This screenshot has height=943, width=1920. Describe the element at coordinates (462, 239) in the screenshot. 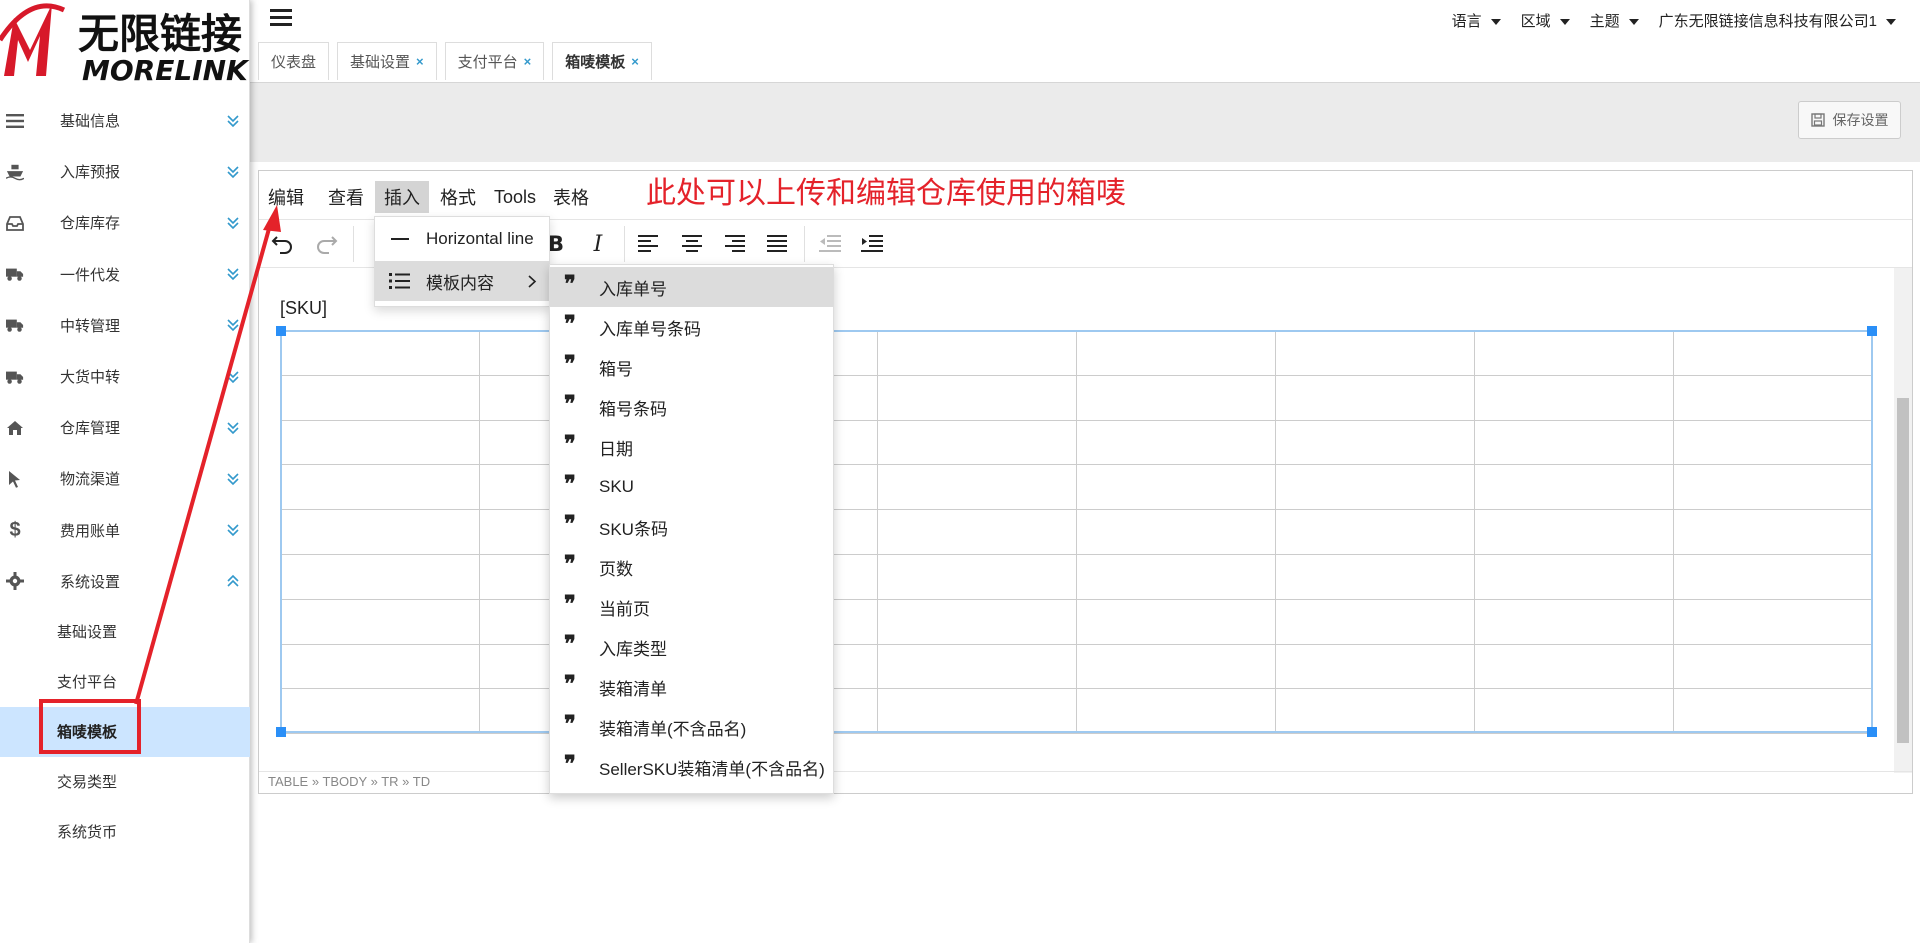

I see `insert-horizontal-line: Horizontal line` at that location.